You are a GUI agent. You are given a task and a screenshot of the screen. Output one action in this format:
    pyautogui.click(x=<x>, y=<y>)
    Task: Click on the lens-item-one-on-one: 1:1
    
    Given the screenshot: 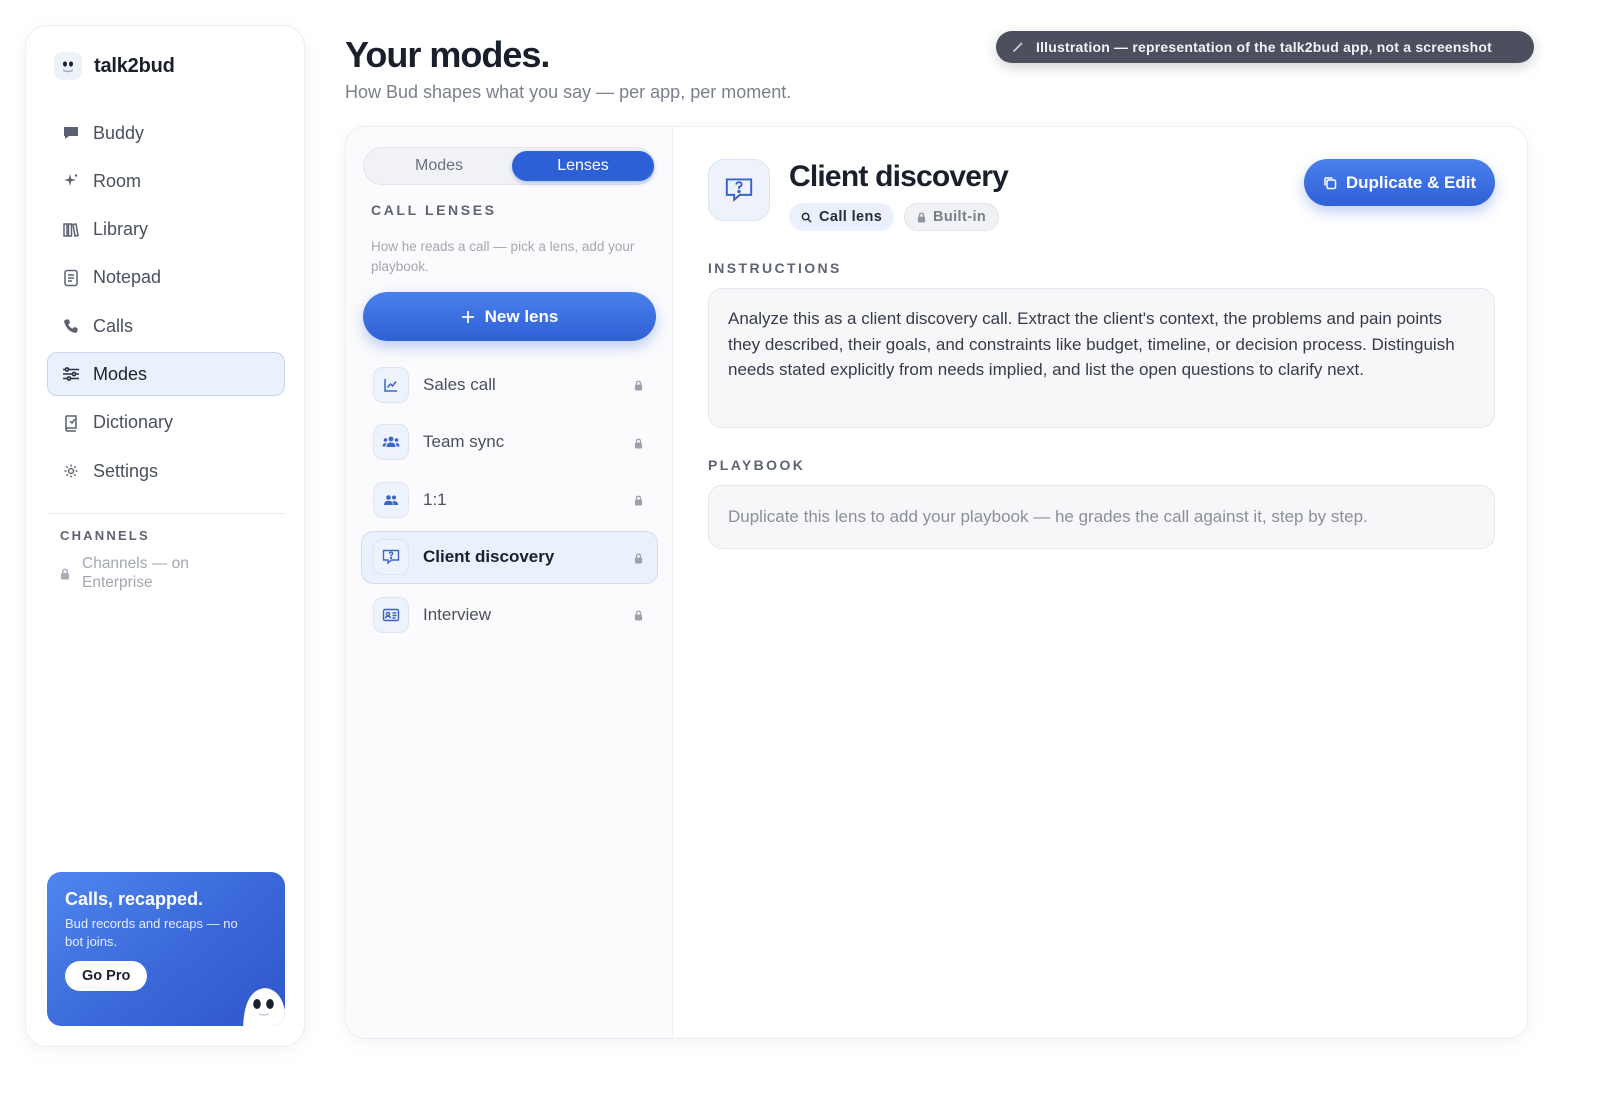 What is the action you would take?
    pyautogui.click(x=509, y=499)
    